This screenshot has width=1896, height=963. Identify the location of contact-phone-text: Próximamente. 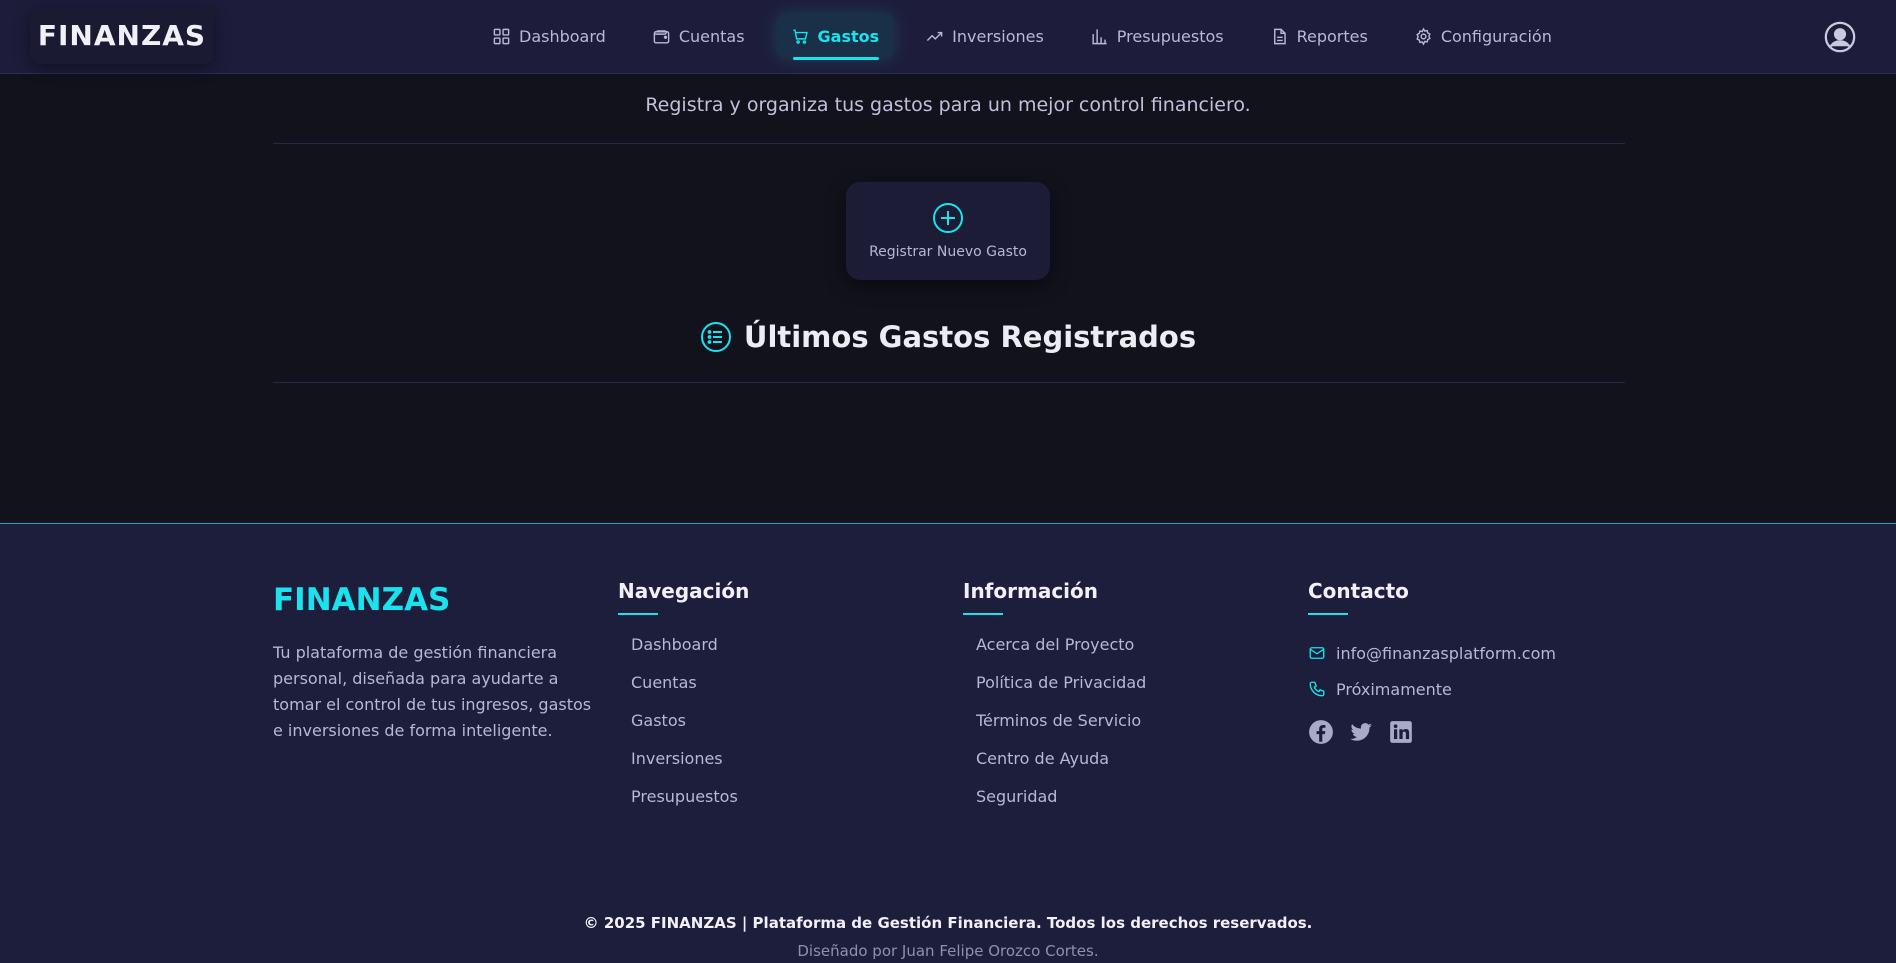
(1394, 689).